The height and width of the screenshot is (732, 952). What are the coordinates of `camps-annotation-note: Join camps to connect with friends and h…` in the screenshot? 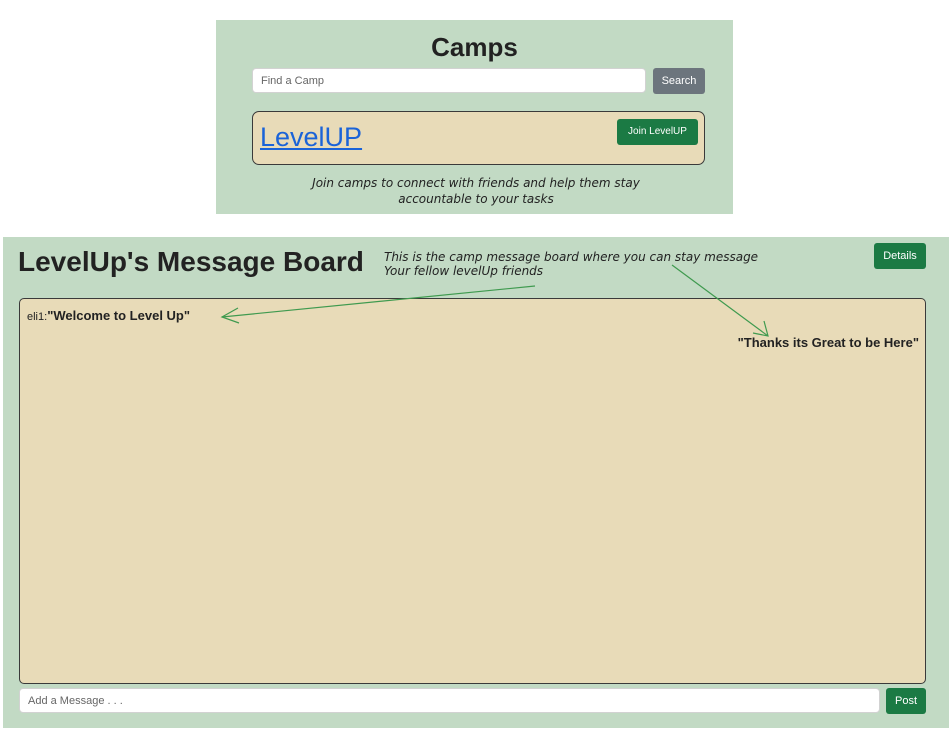 It's located at (476, 191).